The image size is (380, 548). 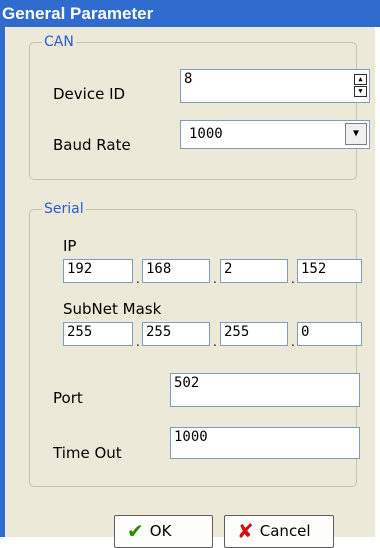 What do you see at coordinates (285, 531) in the screenshot?
I see `cancel-button-label: Cancel` at bounding box center [285, 531].